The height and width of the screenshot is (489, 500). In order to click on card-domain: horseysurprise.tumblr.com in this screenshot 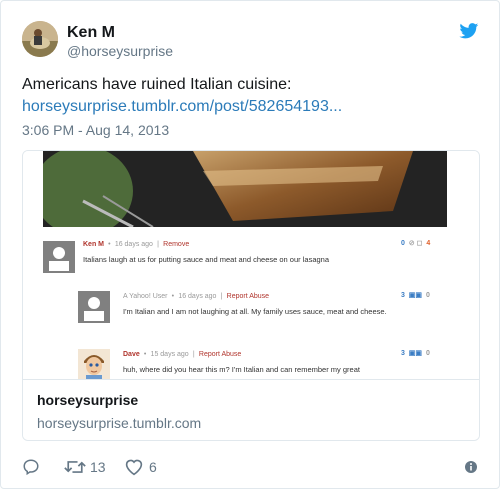, I will do `click(119, 423)`.